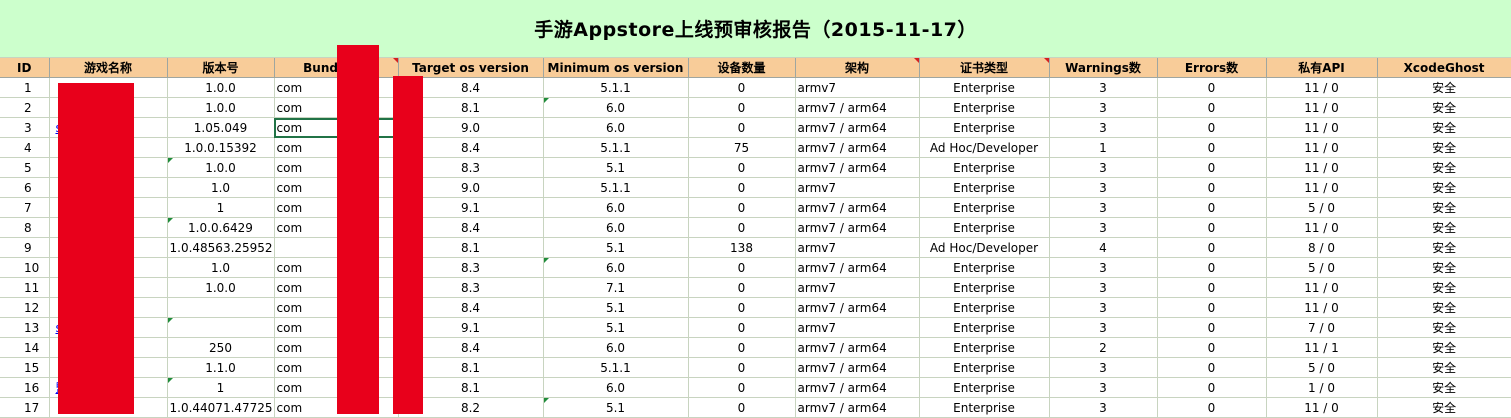  I want to click on header-bundle-id: Bundle ID, so click(336, 67).